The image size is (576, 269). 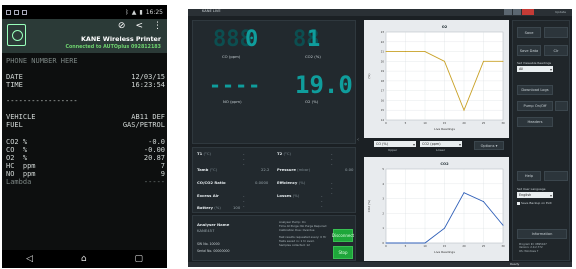 I want to click on autoload-label: Save Backup on Exit, so click(x=536, y=203).